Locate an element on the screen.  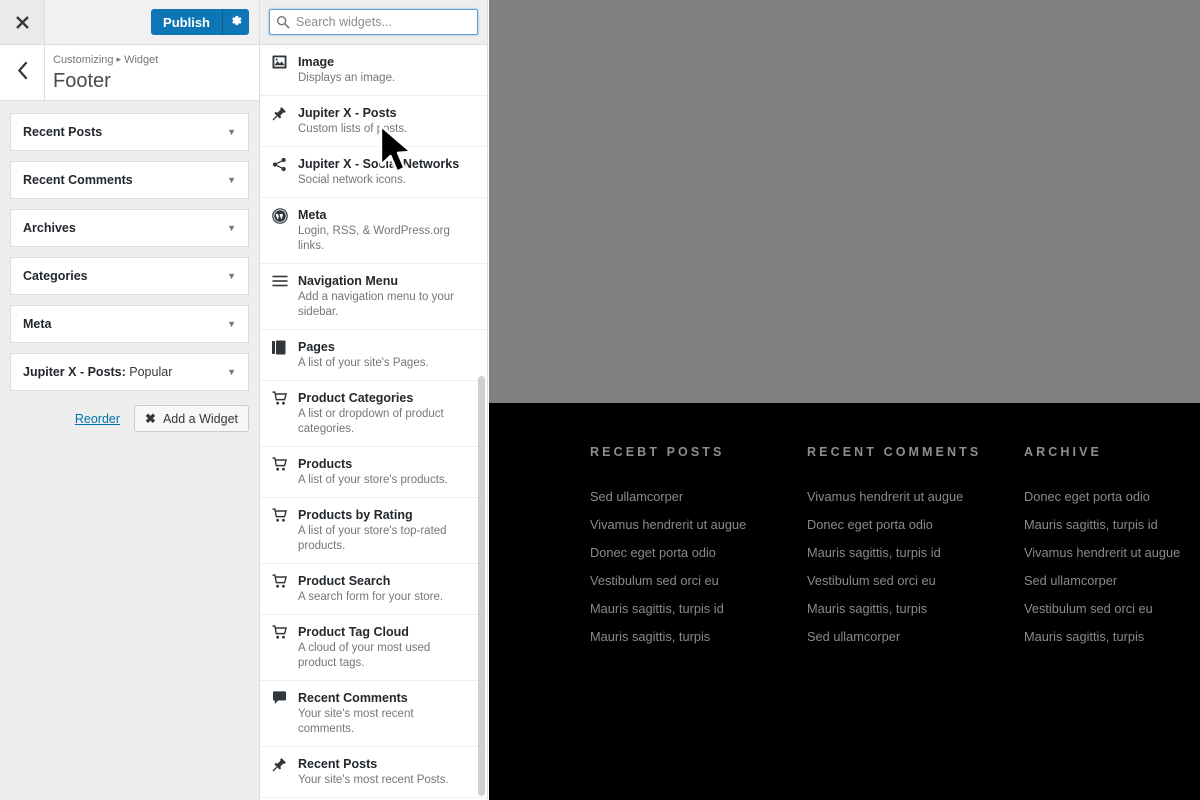
image-icon is located at coordinates (285, 70).